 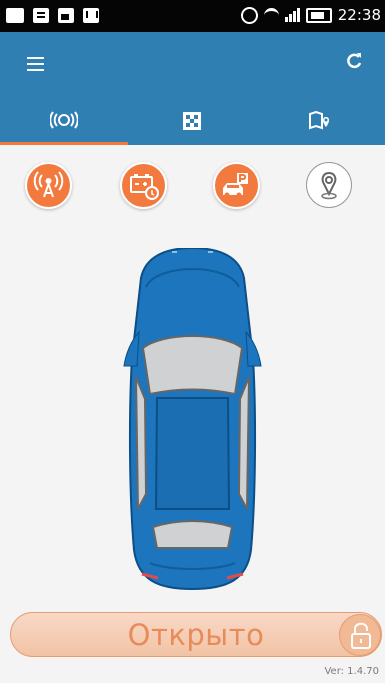 What do you see at coordinates (52, 15) in the screenshot?
I see `status-left-icons` at bounding box center [52, 15].